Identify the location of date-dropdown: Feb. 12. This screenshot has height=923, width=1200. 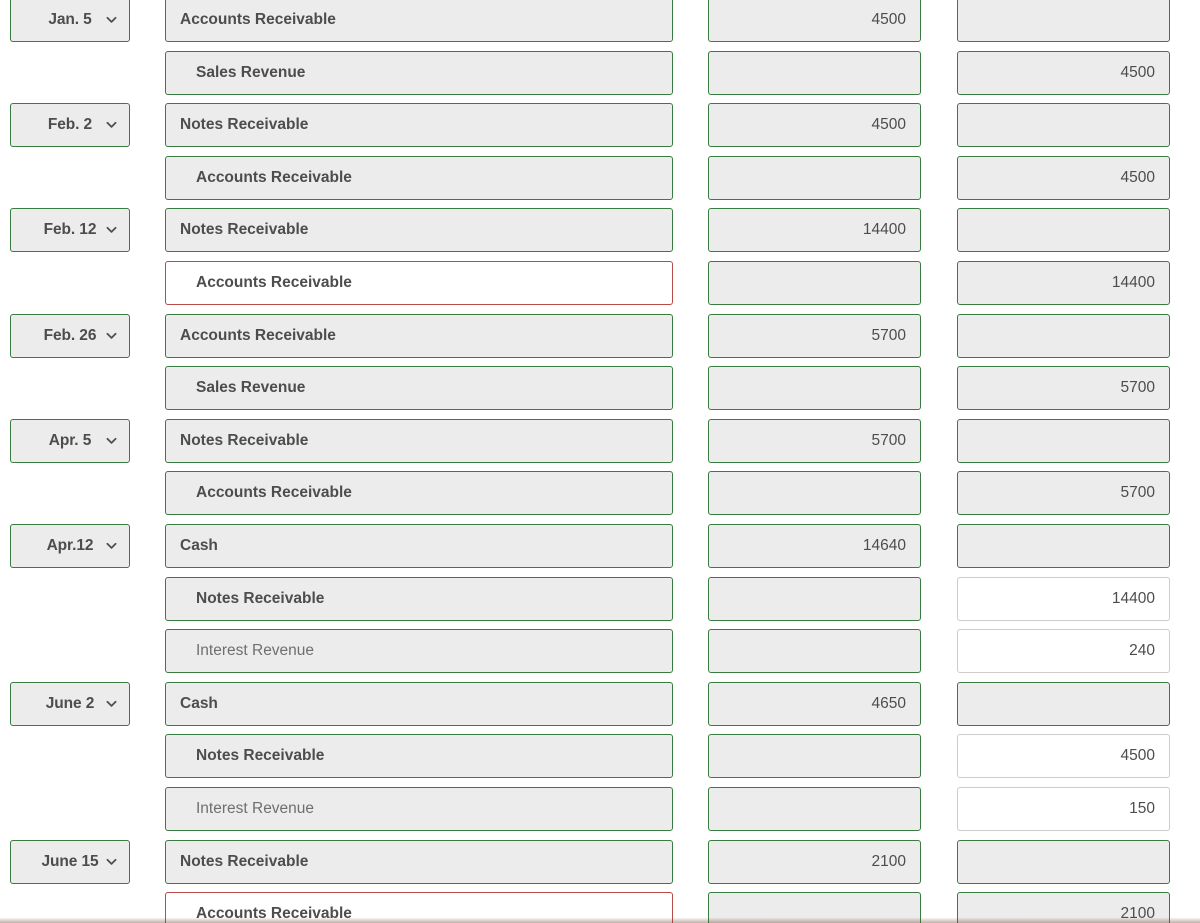
(70, 230).